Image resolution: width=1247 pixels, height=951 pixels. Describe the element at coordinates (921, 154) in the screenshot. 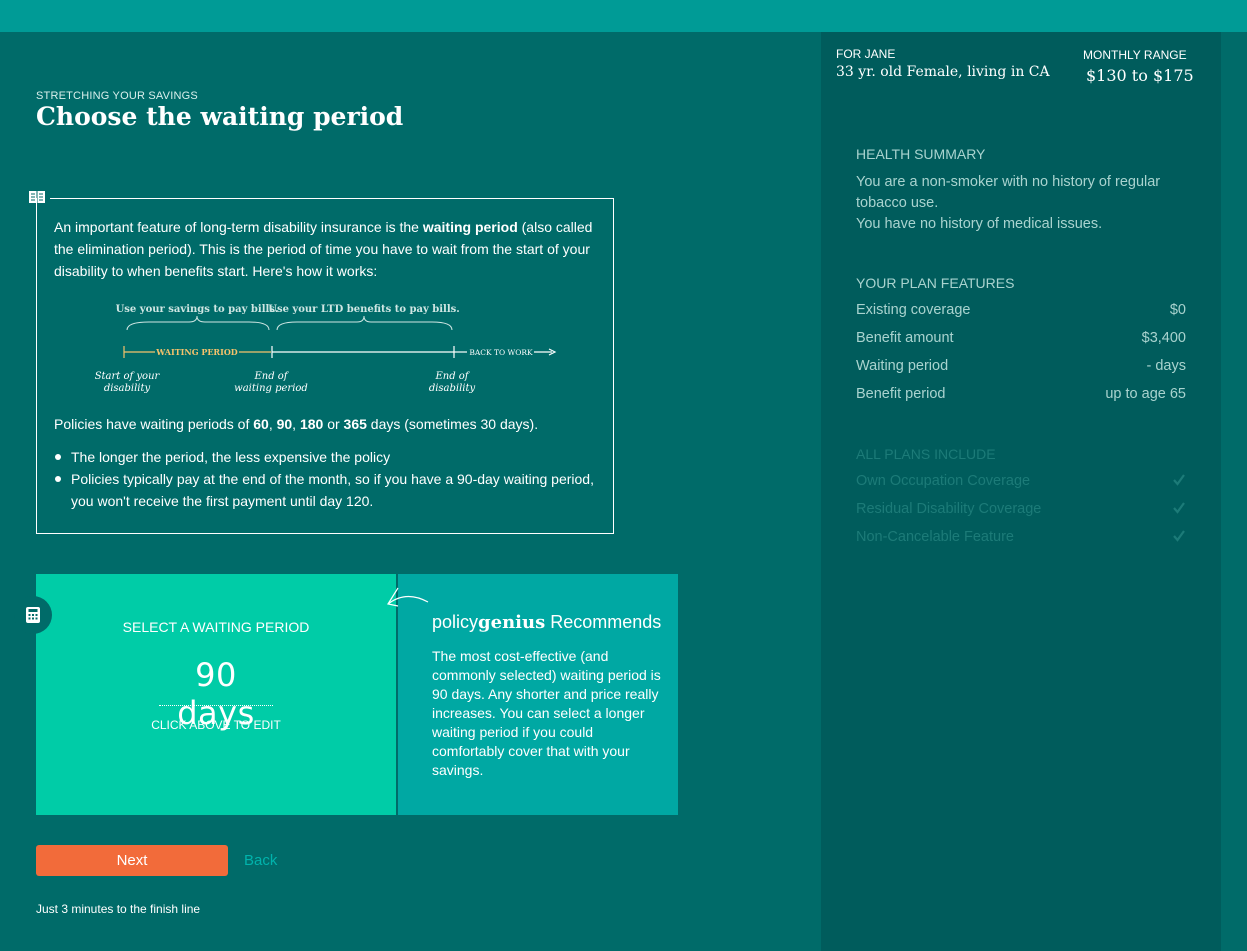

I see `health-summary-heading: HEALTH SUMMARY` at that location.